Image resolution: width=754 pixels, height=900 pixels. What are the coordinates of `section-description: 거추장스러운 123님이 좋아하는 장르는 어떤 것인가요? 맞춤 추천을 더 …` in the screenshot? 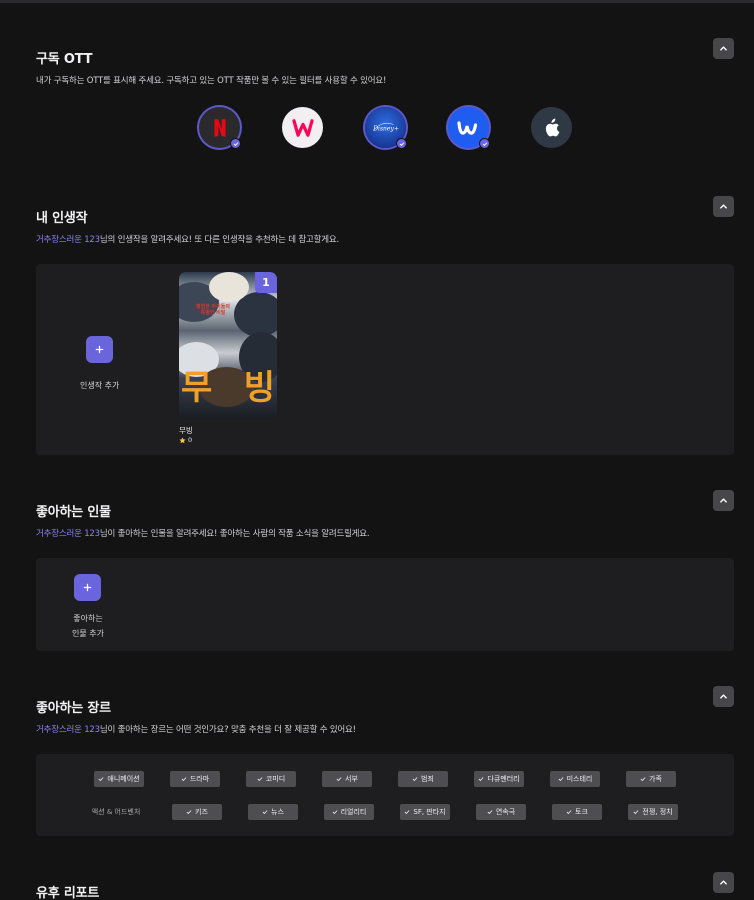 It's located at (196, 730).